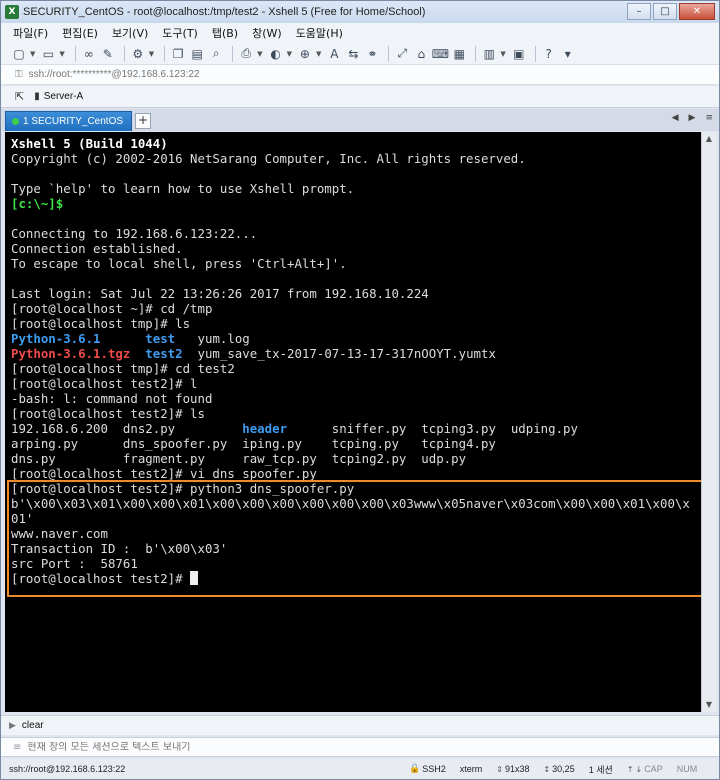 The height and width of the screenshot is (780, 720). What do you see at coordinates (80, 33) in the screenshot?
I see `menu-edit: 편집(E)` at bounding box center [80, 33].